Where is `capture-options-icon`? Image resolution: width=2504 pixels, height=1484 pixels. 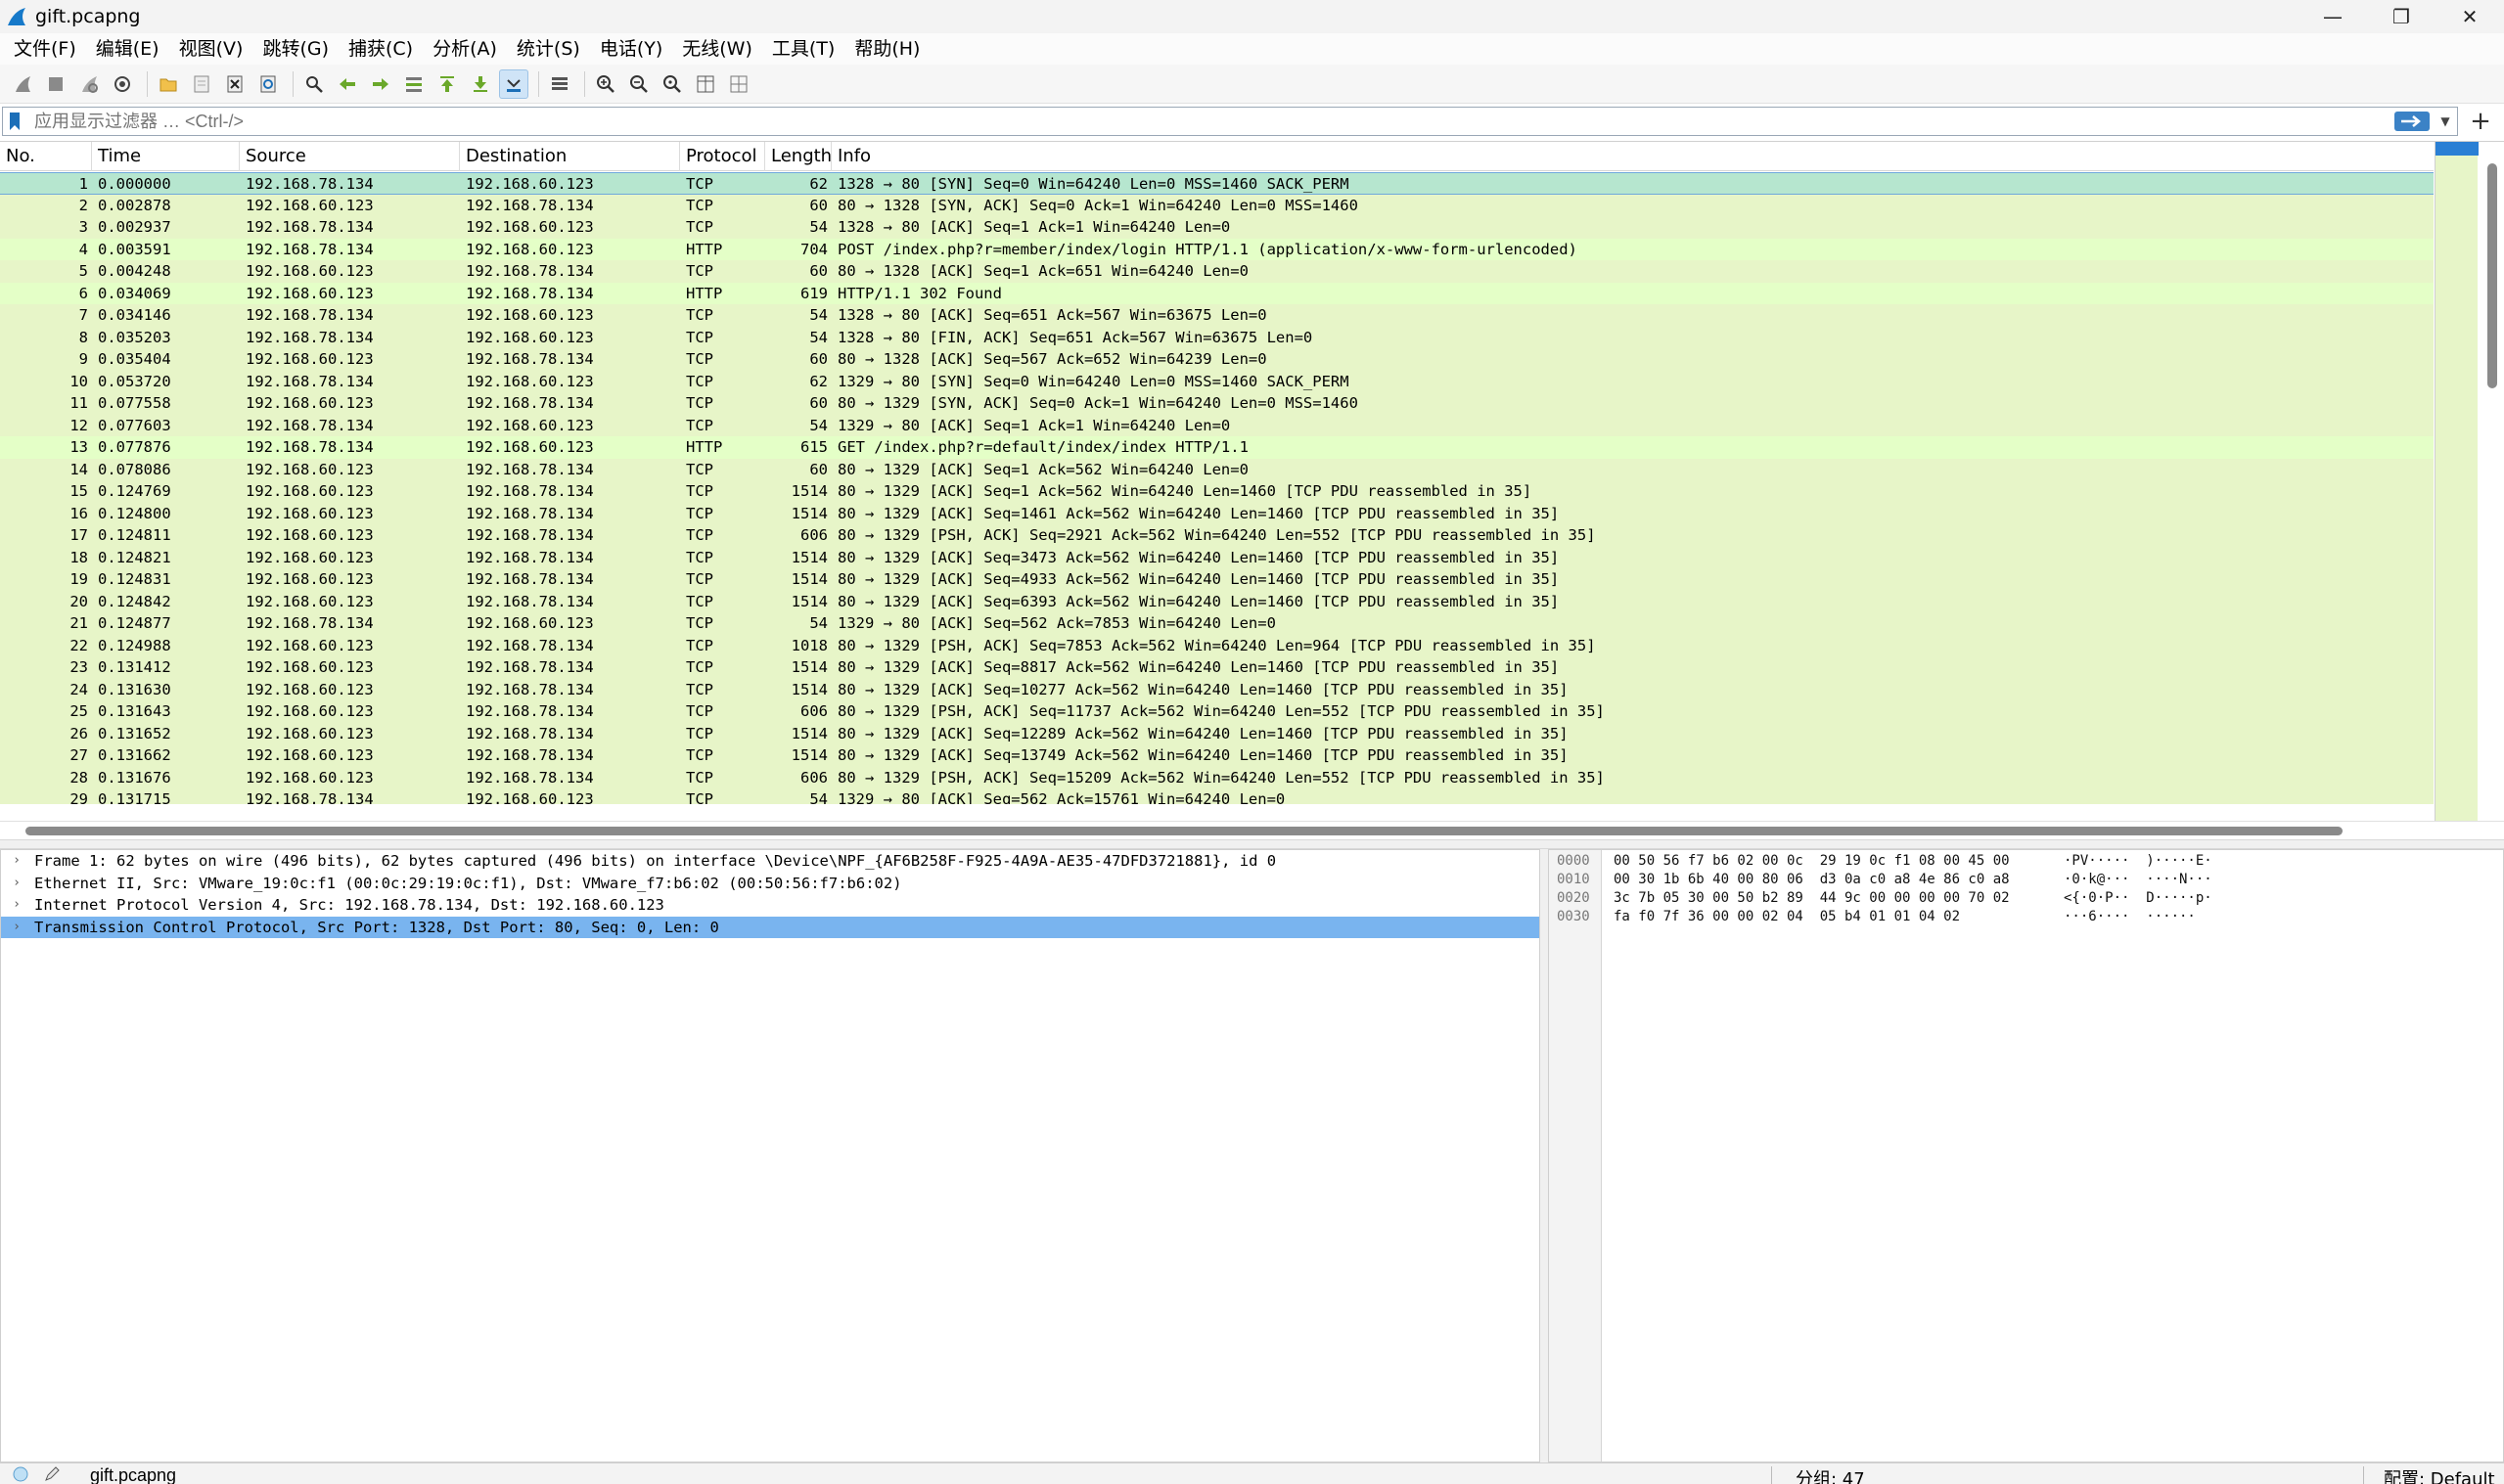 capture-options-icon is located at coordinates (122, 84).